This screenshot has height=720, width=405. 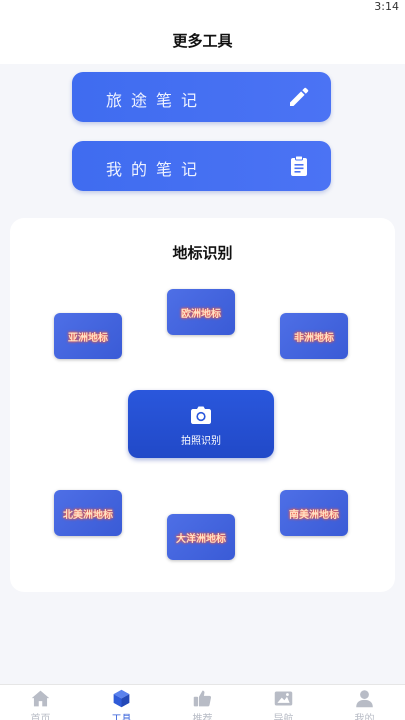 What do you see at coordinates (202, 717) in the screenshot?
I see `tab-recommend-label: 推荐` at bounding box center [202, 717].